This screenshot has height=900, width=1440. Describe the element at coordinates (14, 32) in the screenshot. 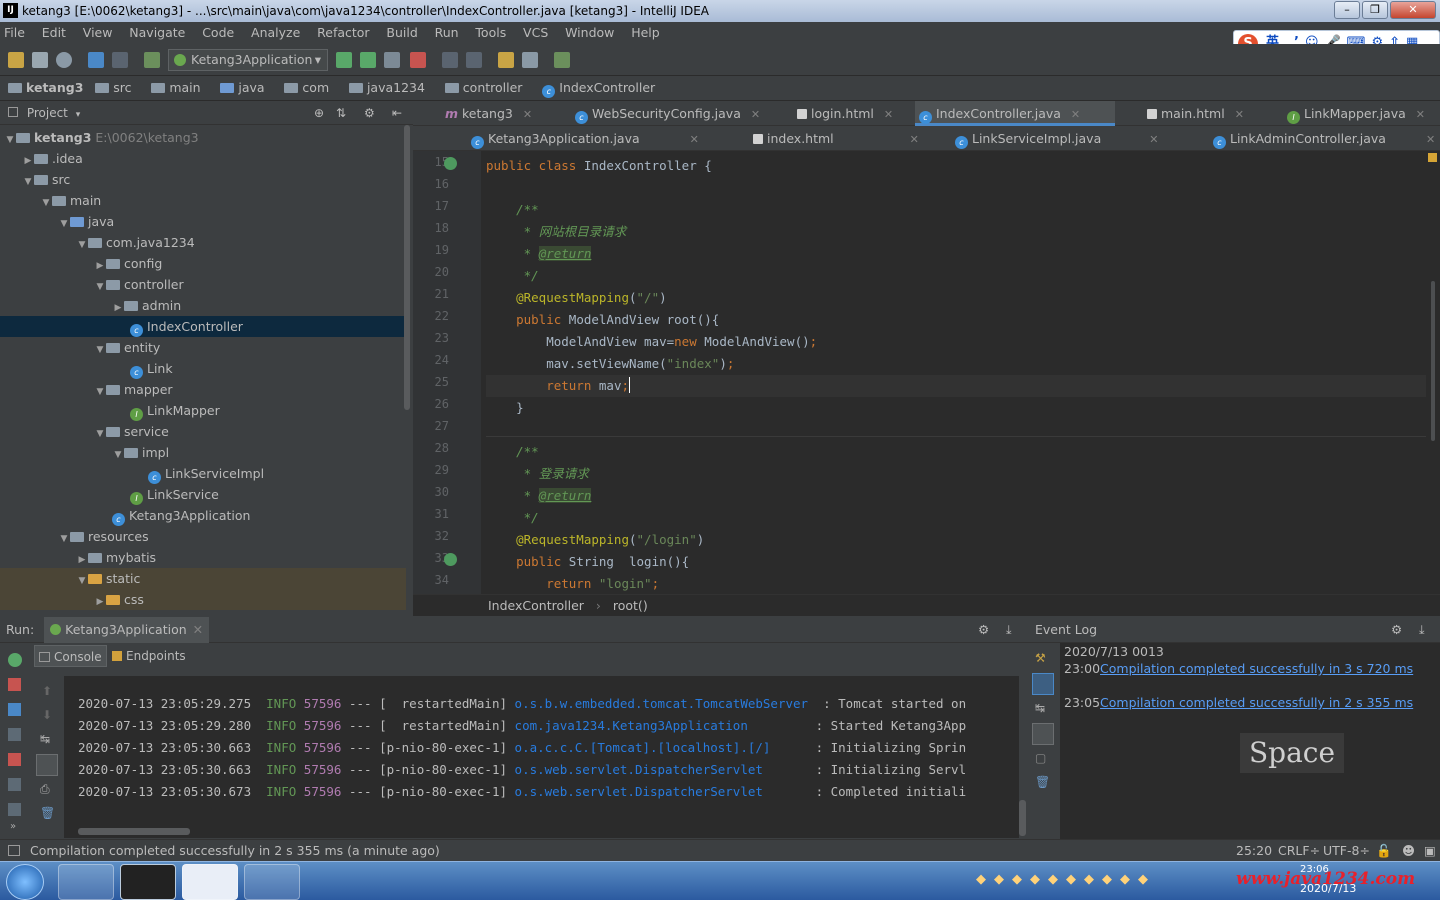

I see `menu-file: File` at that location.